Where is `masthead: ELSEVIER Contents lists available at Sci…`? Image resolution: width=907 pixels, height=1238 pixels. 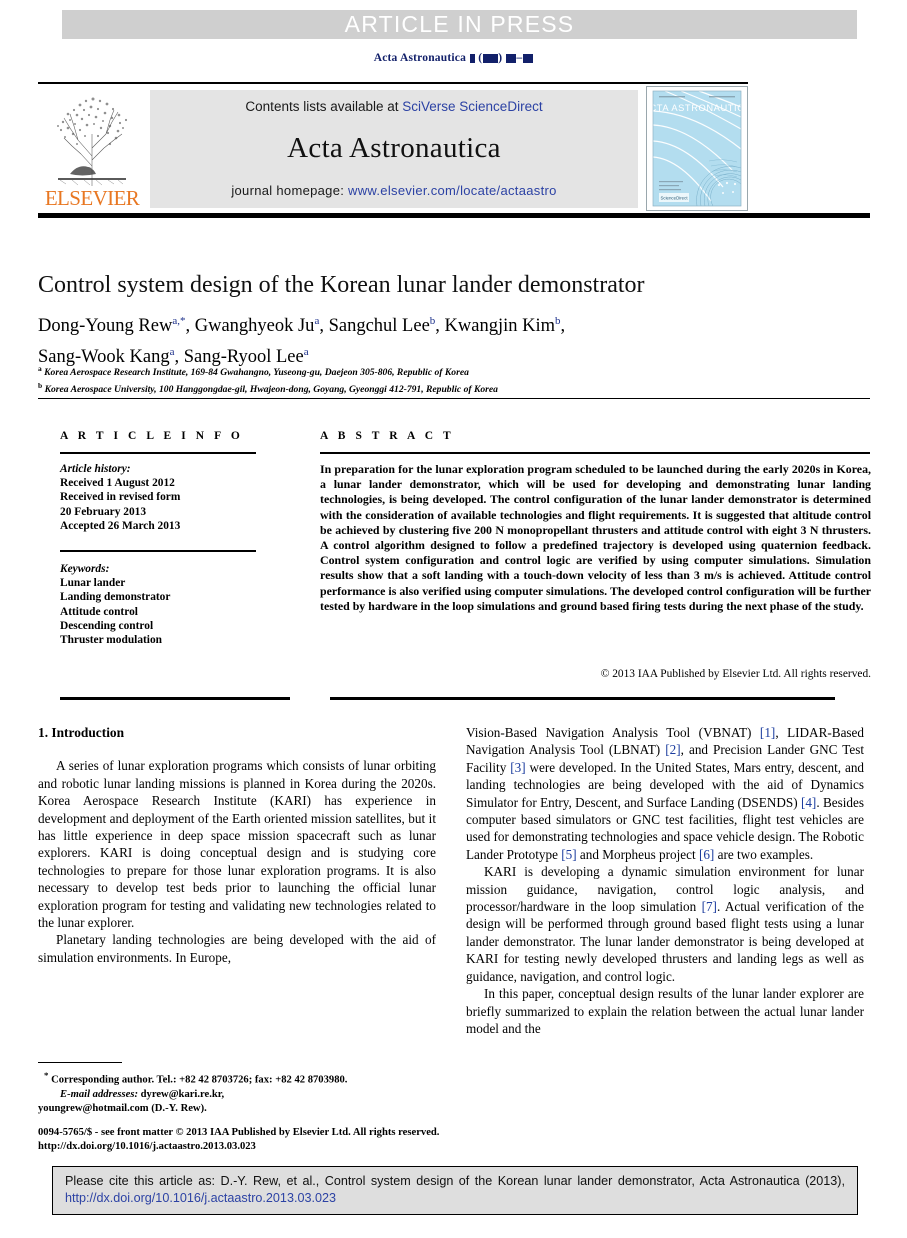 masthead: ELSEVIER Contents lists available at Sci… is located at coordinates (393, 148).